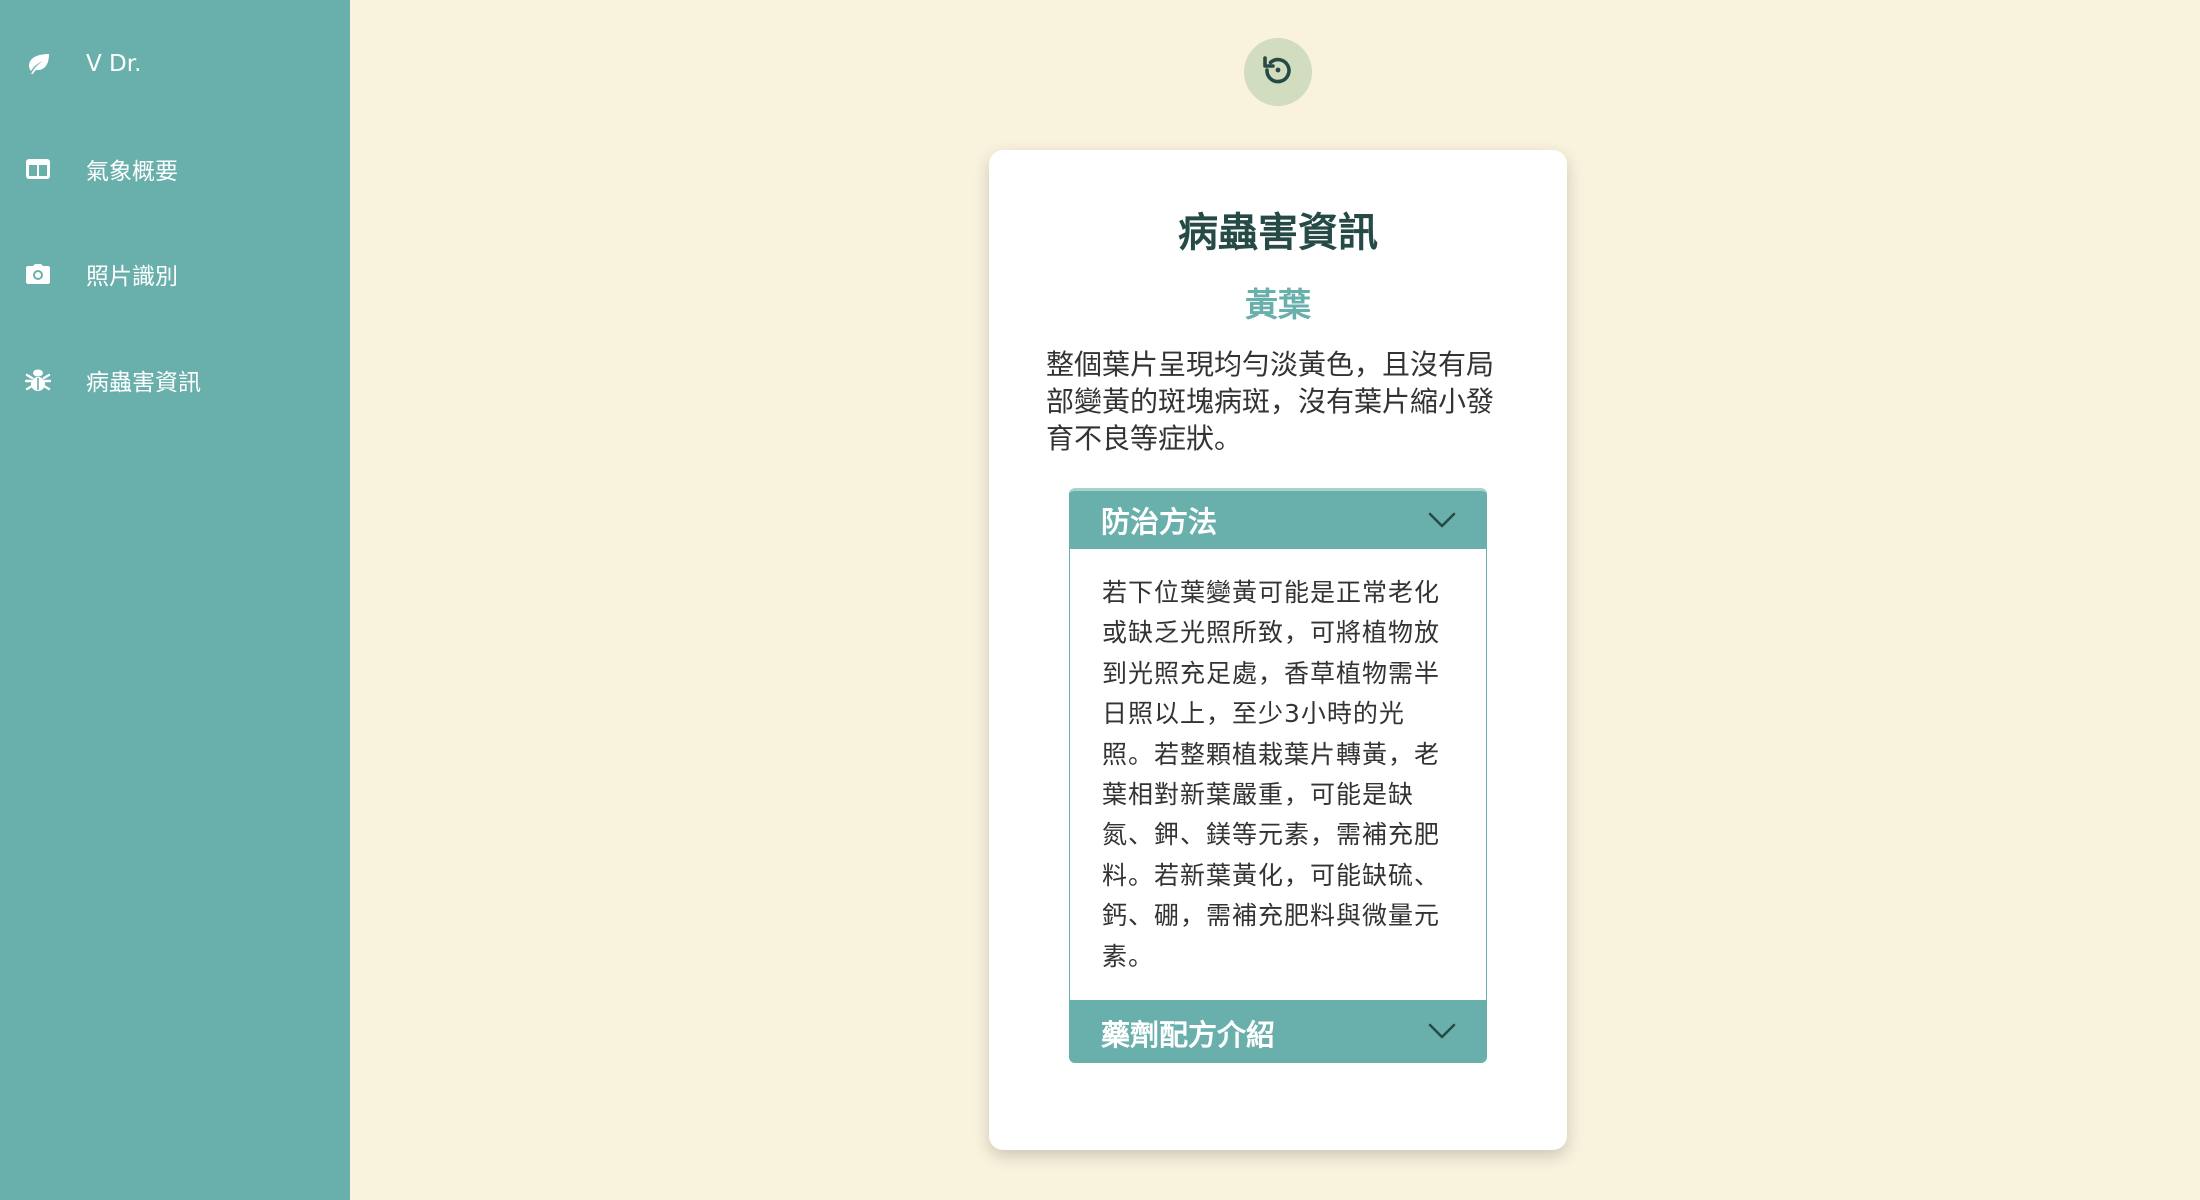 Image resolution: width=2200 pixels, height=1200 pixels. Describe the element at coordinates (114, 64) in the screenshot. I see `brand-label: V Dr.` at that location.